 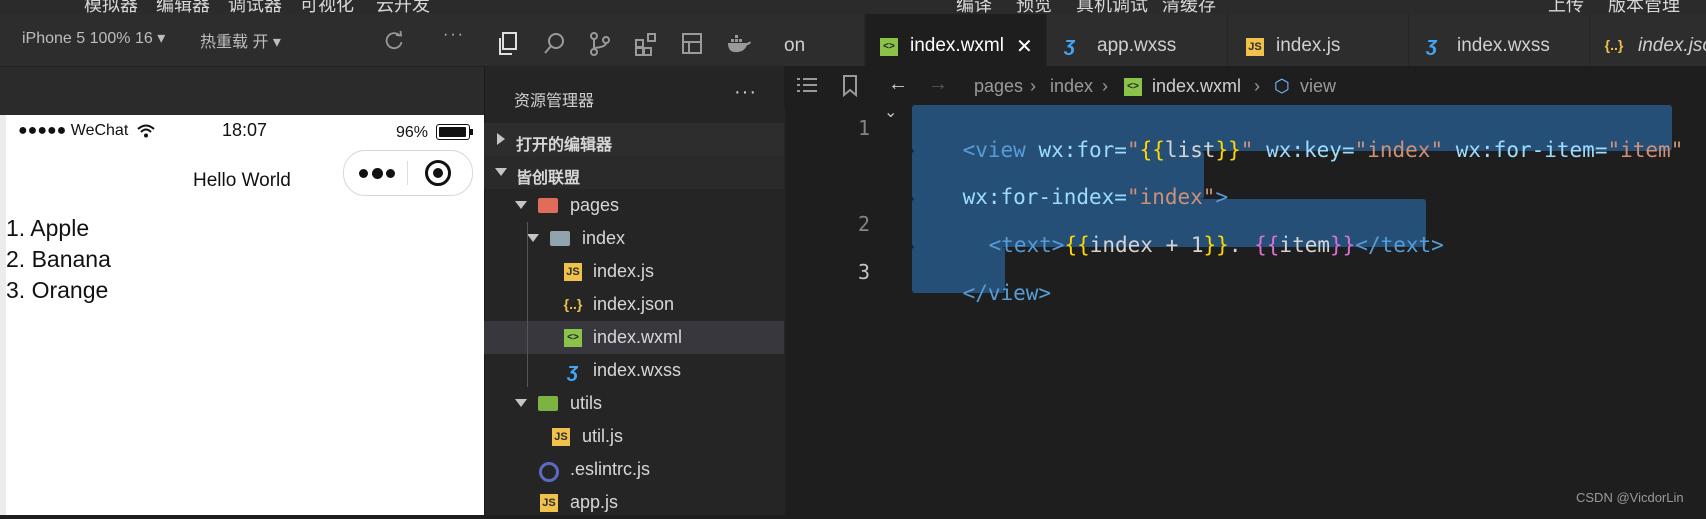 I want to click on watermark: CSDN @VicdorLin, so click(x=1630, y=497).